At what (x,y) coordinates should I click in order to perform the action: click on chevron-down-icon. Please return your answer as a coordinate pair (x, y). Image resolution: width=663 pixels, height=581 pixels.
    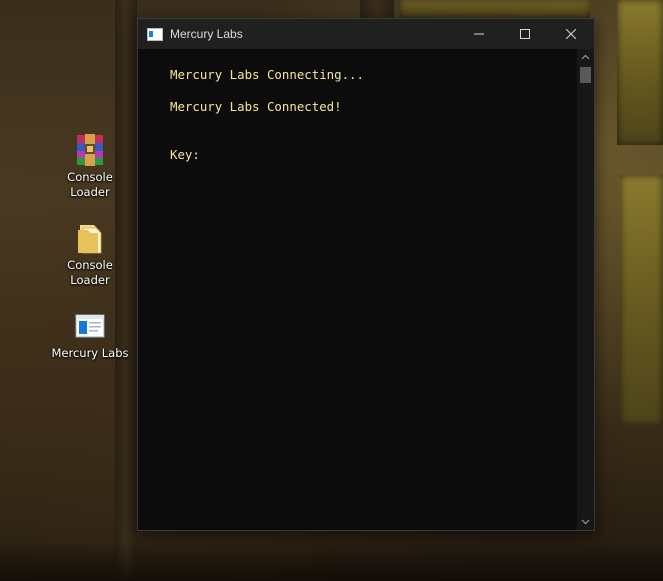
    Looking at the image, I should click on (585, 522).